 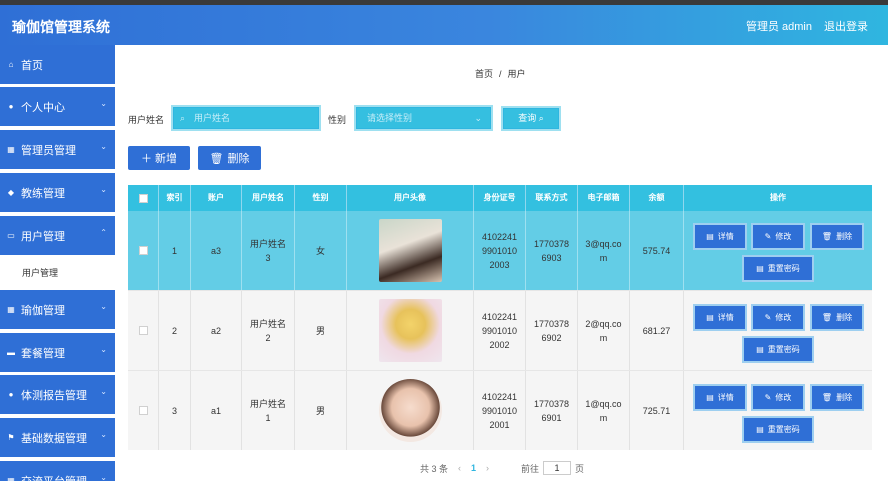 I want to click on goto-page-input: 1, so click(x=557, y=468).